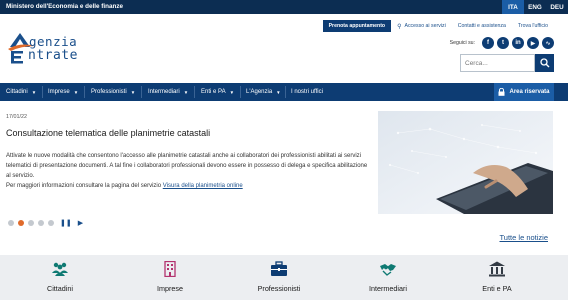 The image size is (568, 300). Describe the element at coordinates (59, 92) in the screenshot. I see `nav-label: Imprese` at that location.